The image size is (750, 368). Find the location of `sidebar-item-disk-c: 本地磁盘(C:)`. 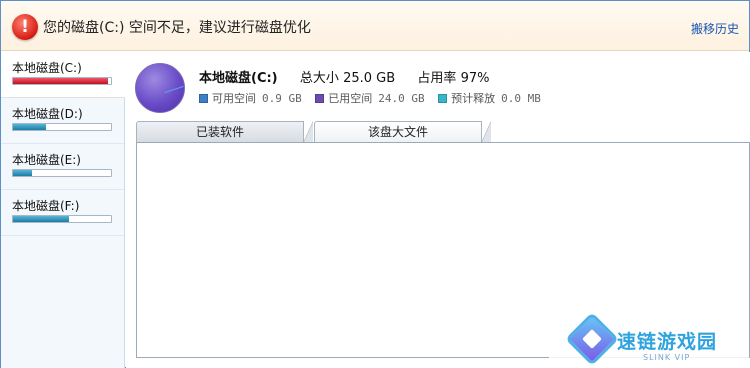

sidebar-item-disk-c: 本地磁盘(C:) is located at coordinates (63, 75).